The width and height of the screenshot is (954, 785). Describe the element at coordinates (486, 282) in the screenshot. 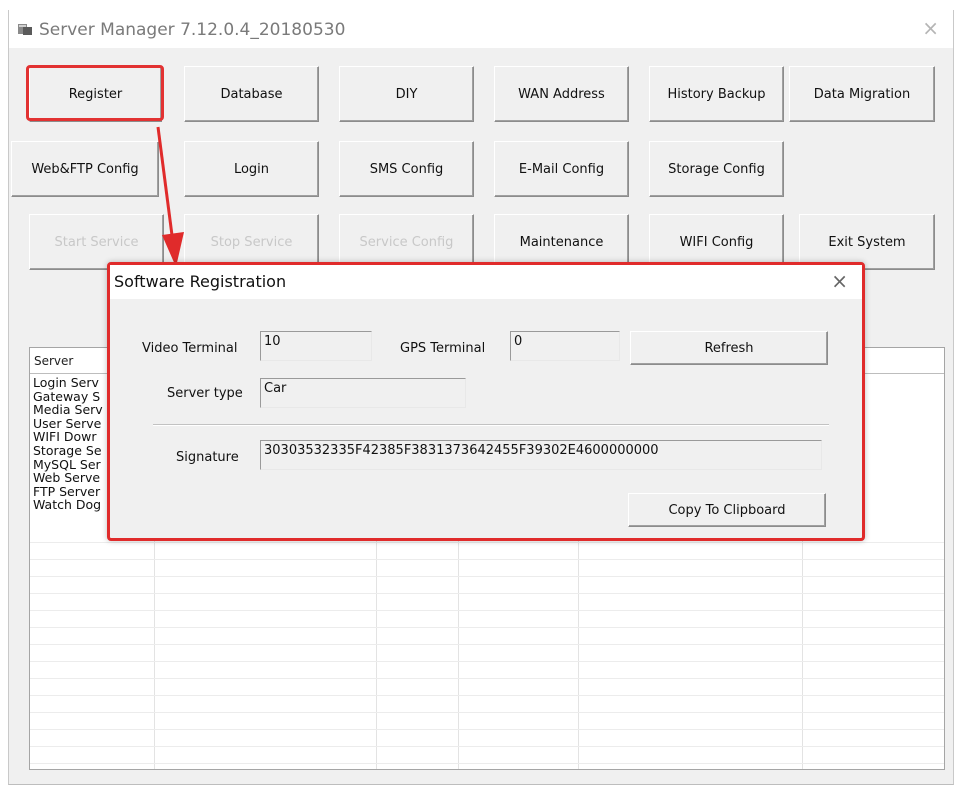

I see `dialog-title-bar: Software Registration ×` at that location.